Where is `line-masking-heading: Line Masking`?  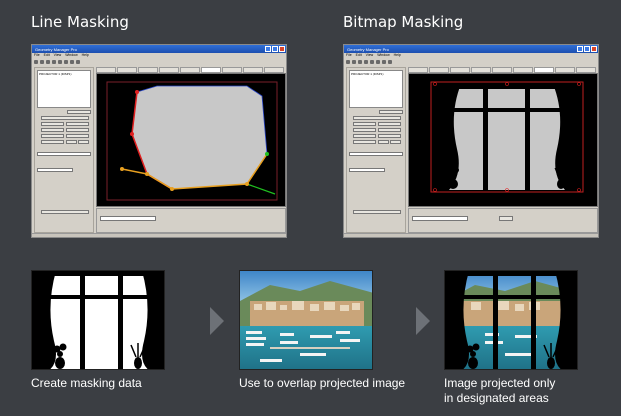
line-masking-heading: Line Masking is located at coordinates (80, 22).